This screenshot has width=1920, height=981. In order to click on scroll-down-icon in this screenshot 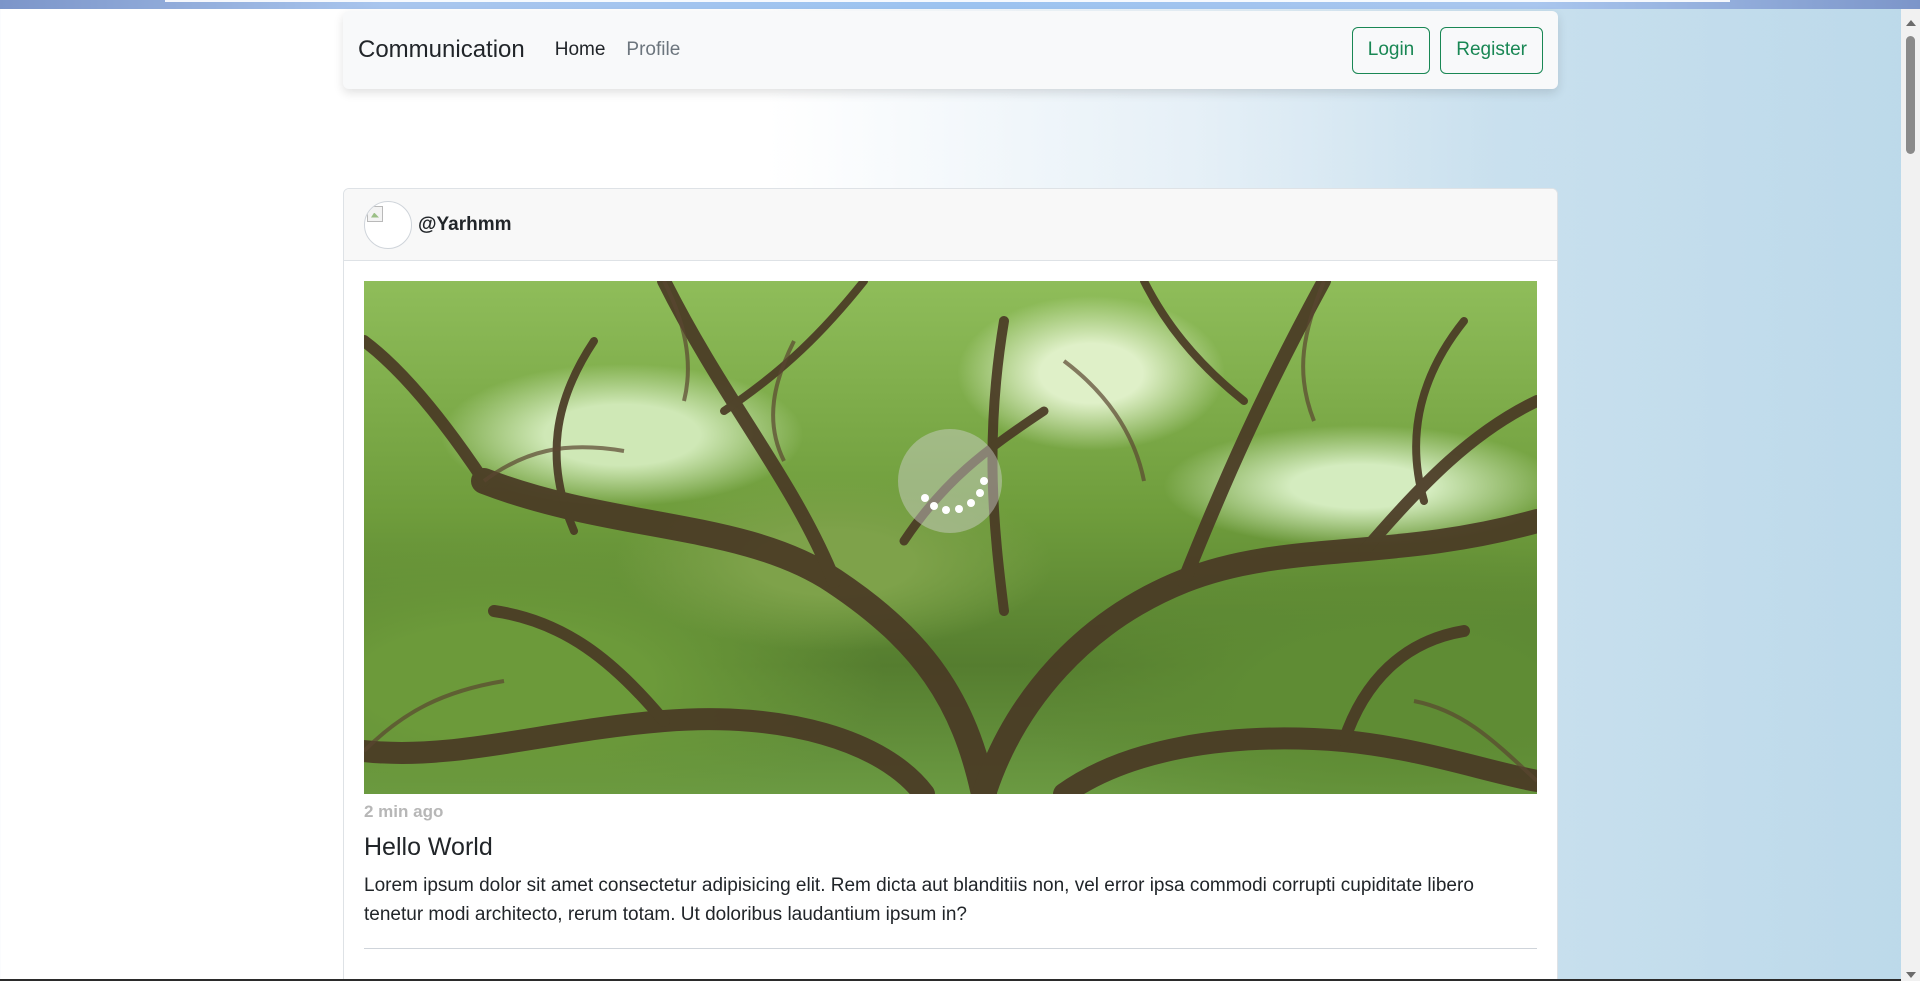, I will do `click(1911, 975)`.